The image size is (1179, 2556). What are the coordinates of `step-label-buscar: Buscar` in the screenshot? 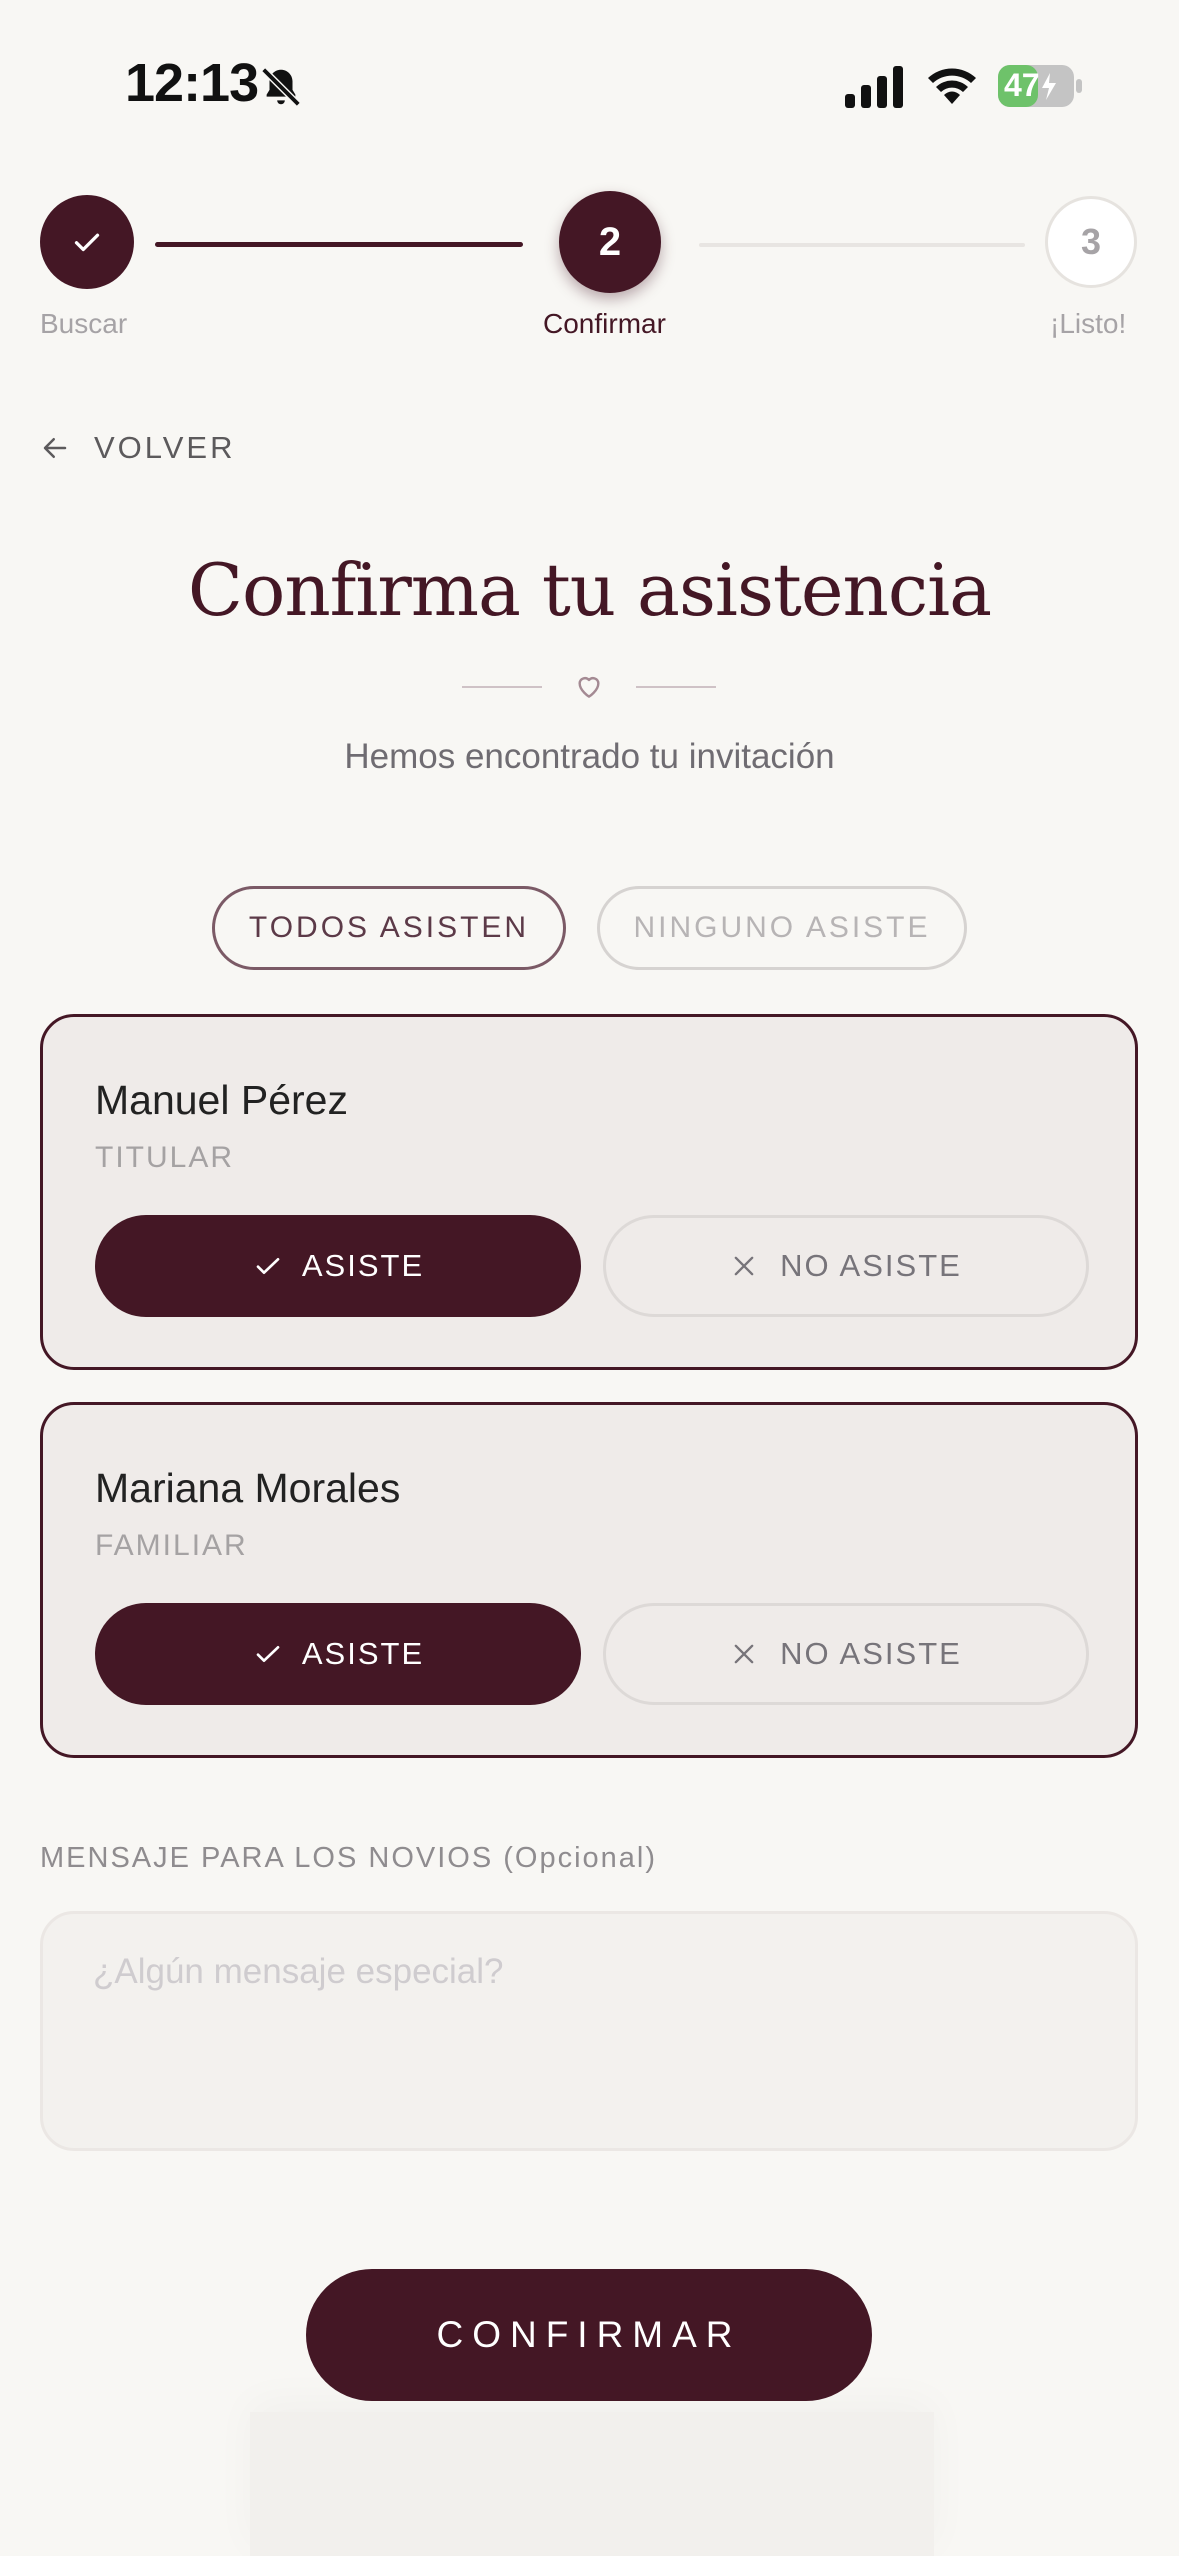 It's located at (84, 323).